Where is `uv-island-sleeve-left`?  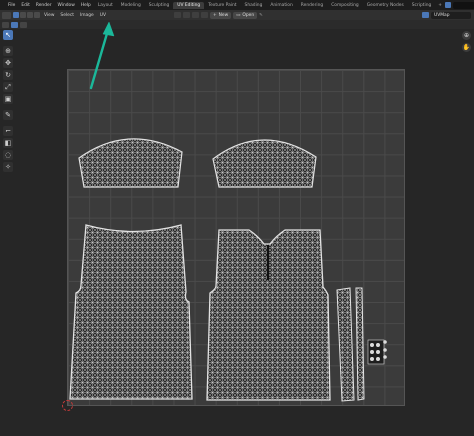
uv-island-sleeve-left is located at coordinates (130, 163).